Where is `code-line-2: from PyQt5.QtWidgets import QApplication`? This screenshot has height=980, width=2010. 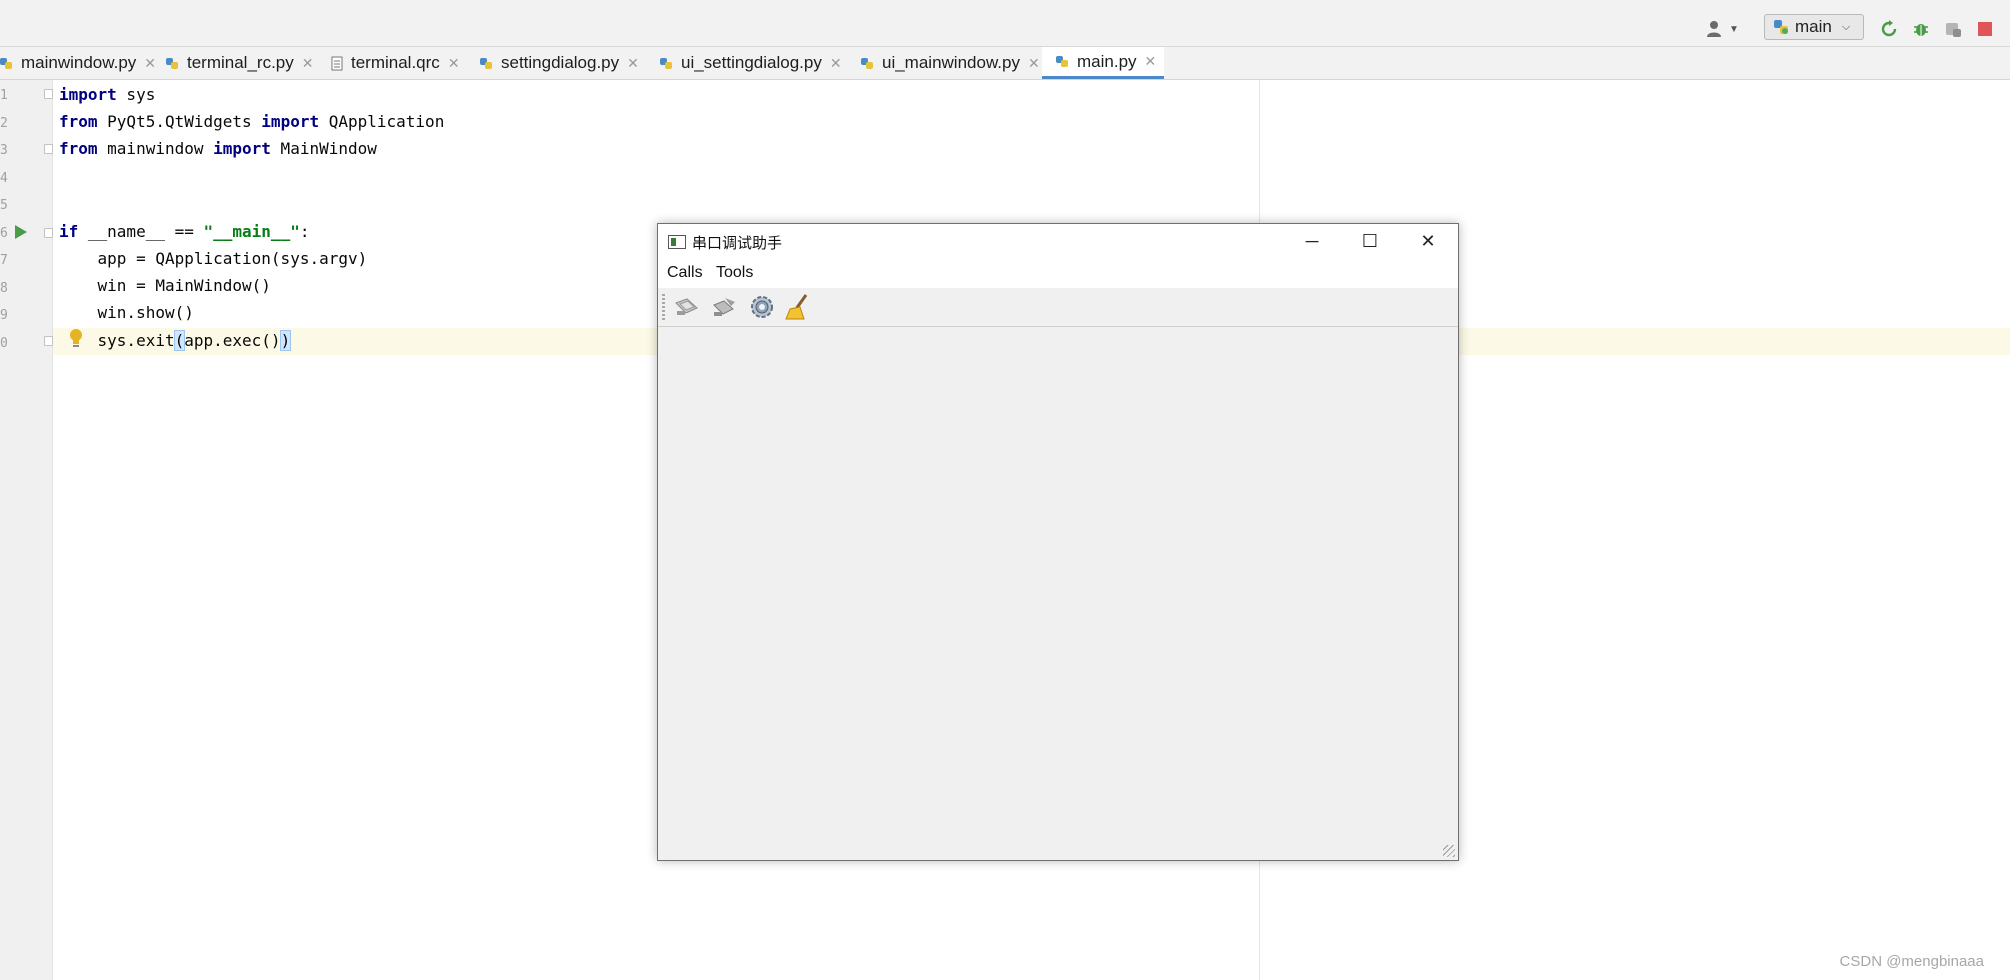 code-line-2: from PyQt5.QtWidgets import QApplication is located at coordinates (251, 121).